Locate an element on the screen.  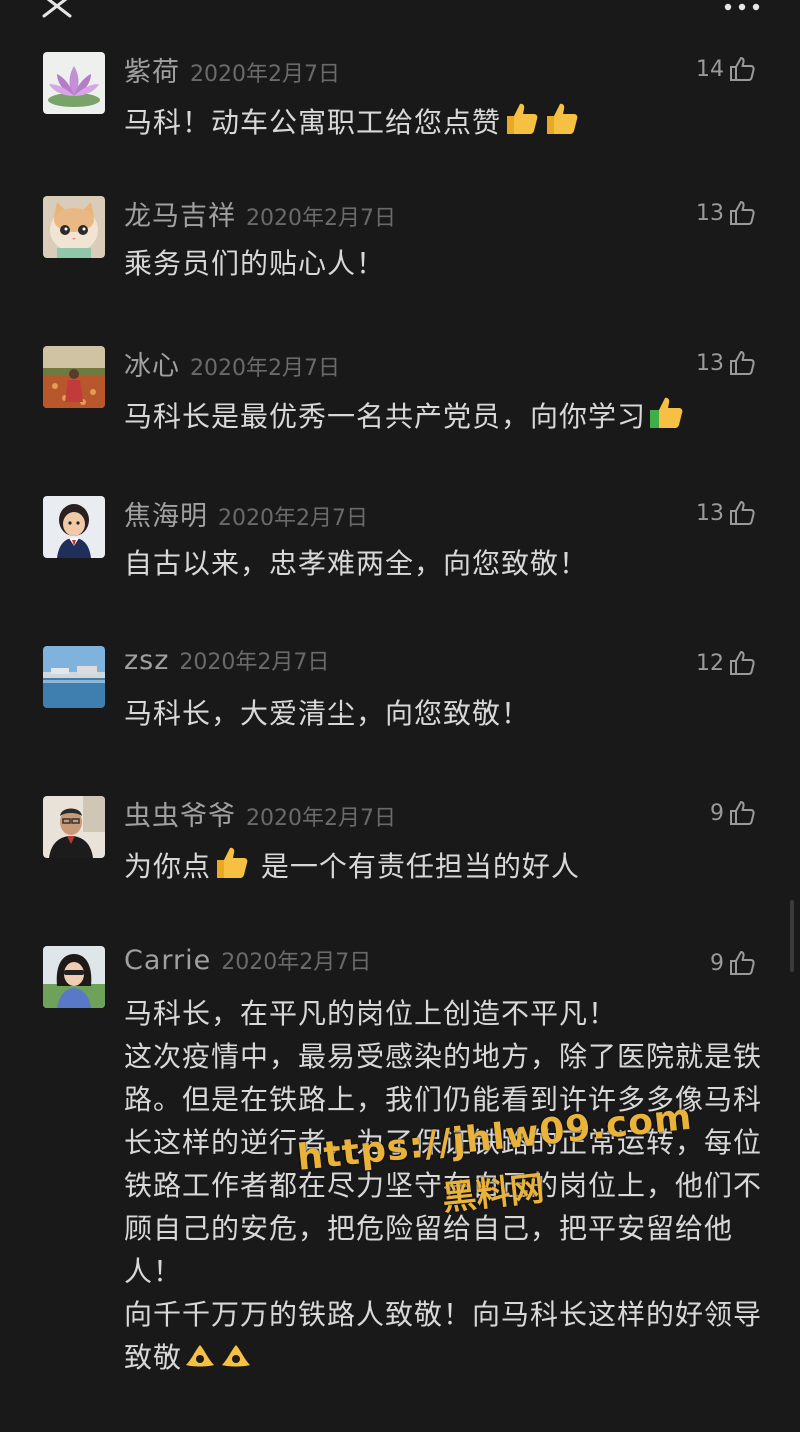
watermark-name: 黑料网 is located at coordinates (493, 1194).